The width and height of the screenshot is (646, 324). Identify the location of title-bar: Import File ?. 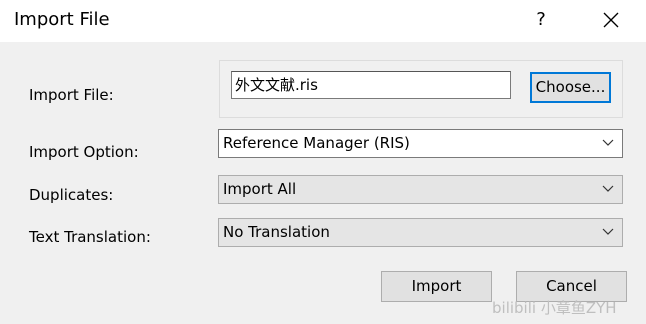
(323, 21).